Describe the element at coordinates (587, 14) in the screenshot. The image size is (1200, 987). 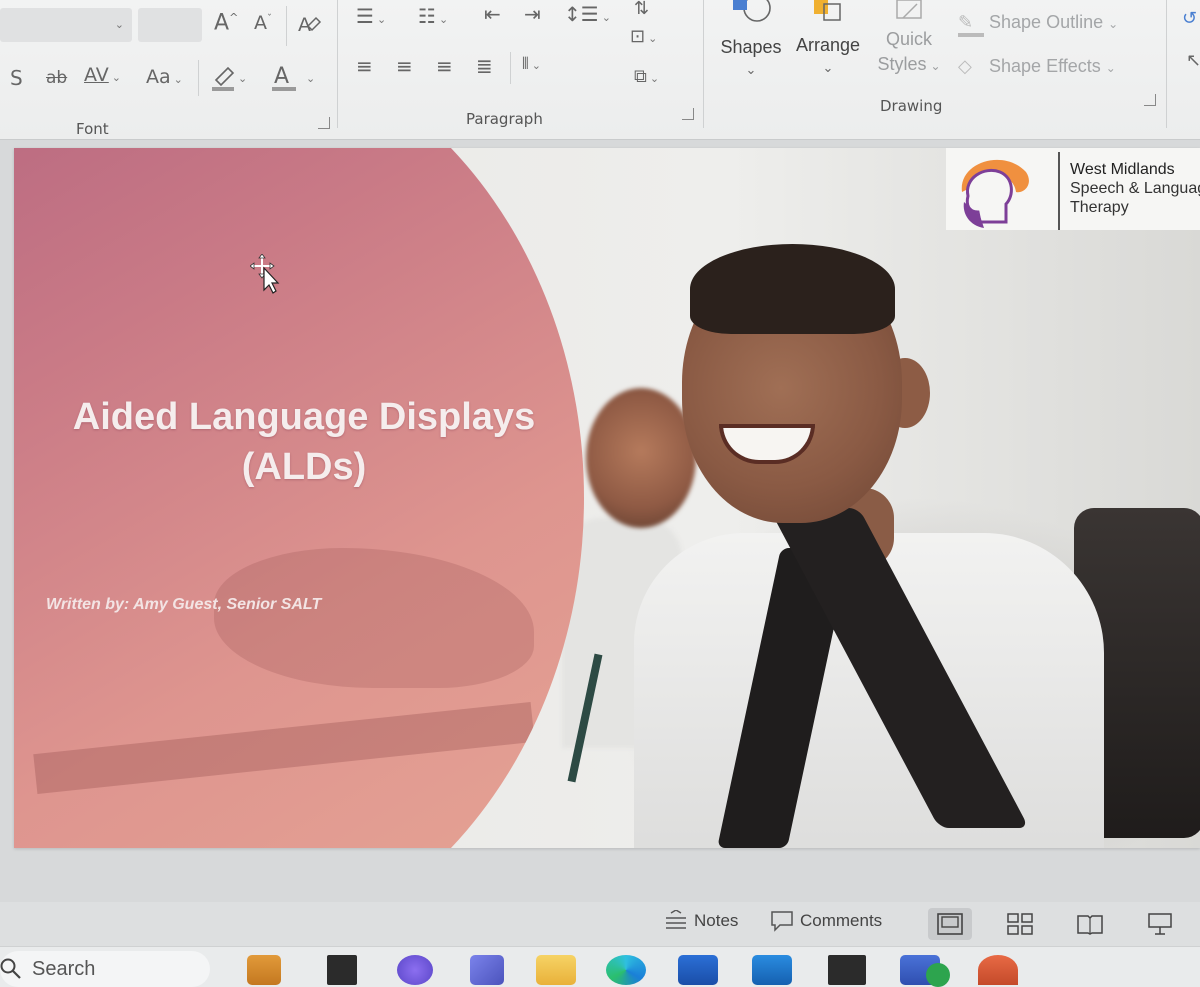
I see `line-spacing-button: ↕☰ ⌄` at that location.